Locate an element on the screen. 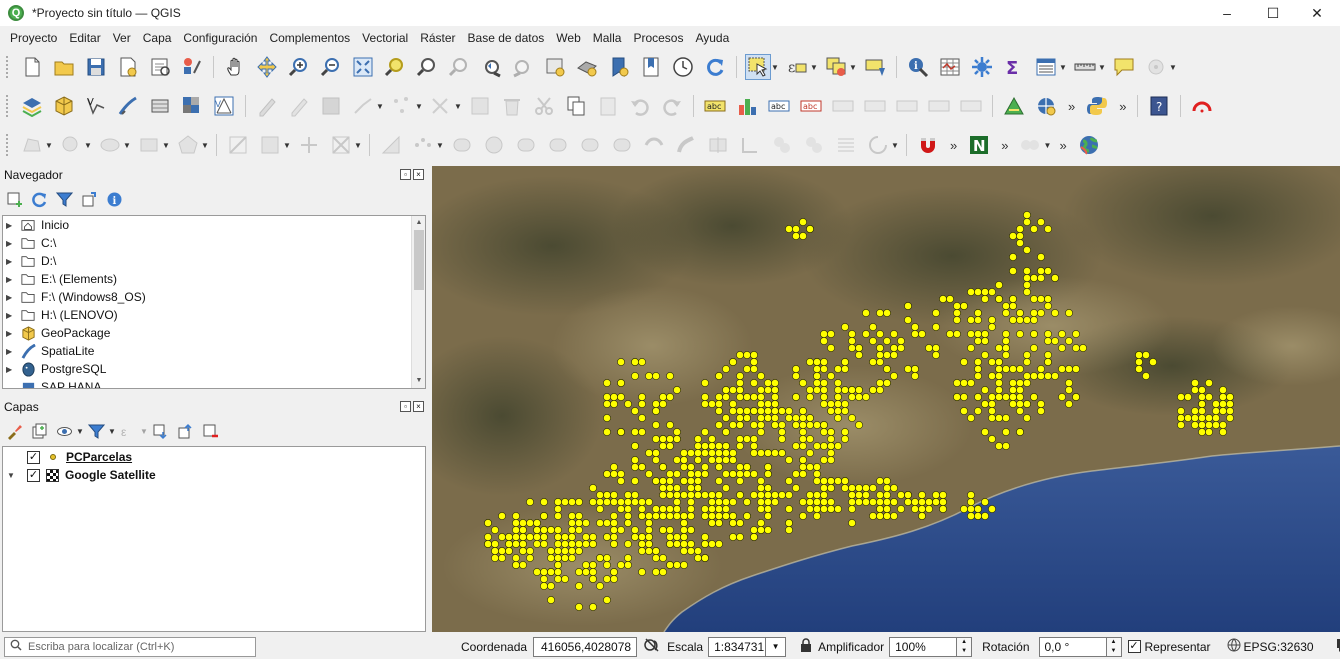 The image size is (1340, 659). zoom-last-icon is located at coordinates (491, 67).